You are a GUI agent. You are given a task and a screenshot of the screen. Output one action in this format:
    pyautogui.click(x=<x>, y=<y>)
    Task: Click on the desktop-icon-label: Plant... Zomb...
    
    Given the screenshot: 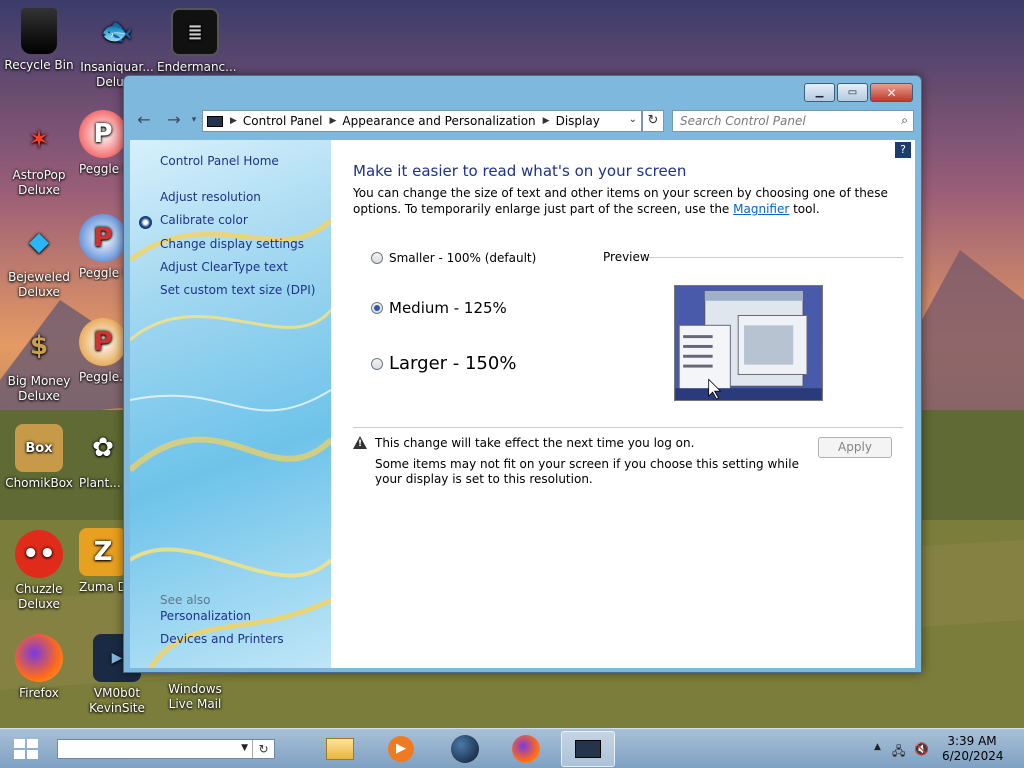 What is the action you would take?
    pyautogui.click(x=102, y=483)
    